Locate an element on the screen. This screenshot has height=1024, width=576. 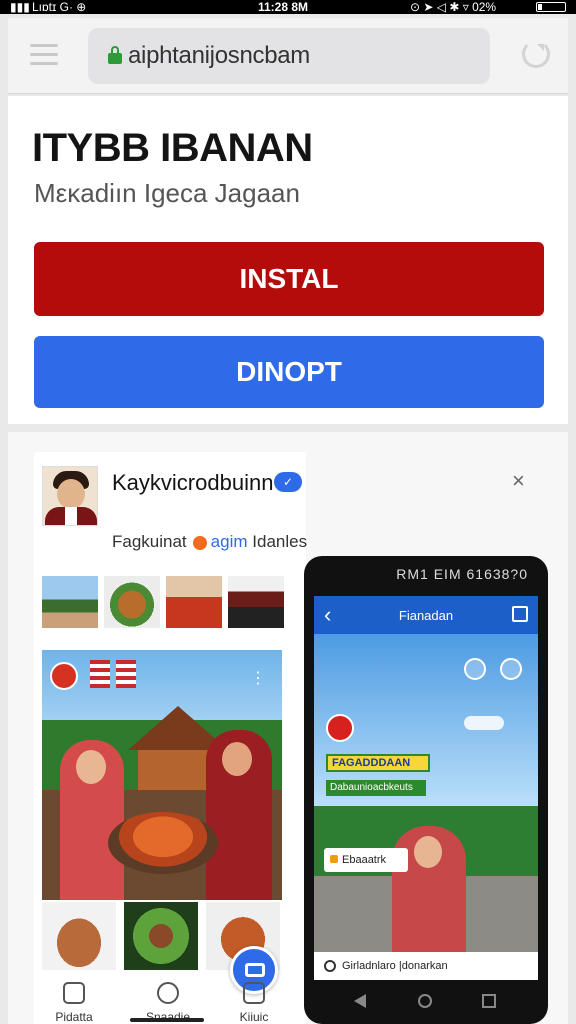
battery-icon is located at coordinates (551, 7).